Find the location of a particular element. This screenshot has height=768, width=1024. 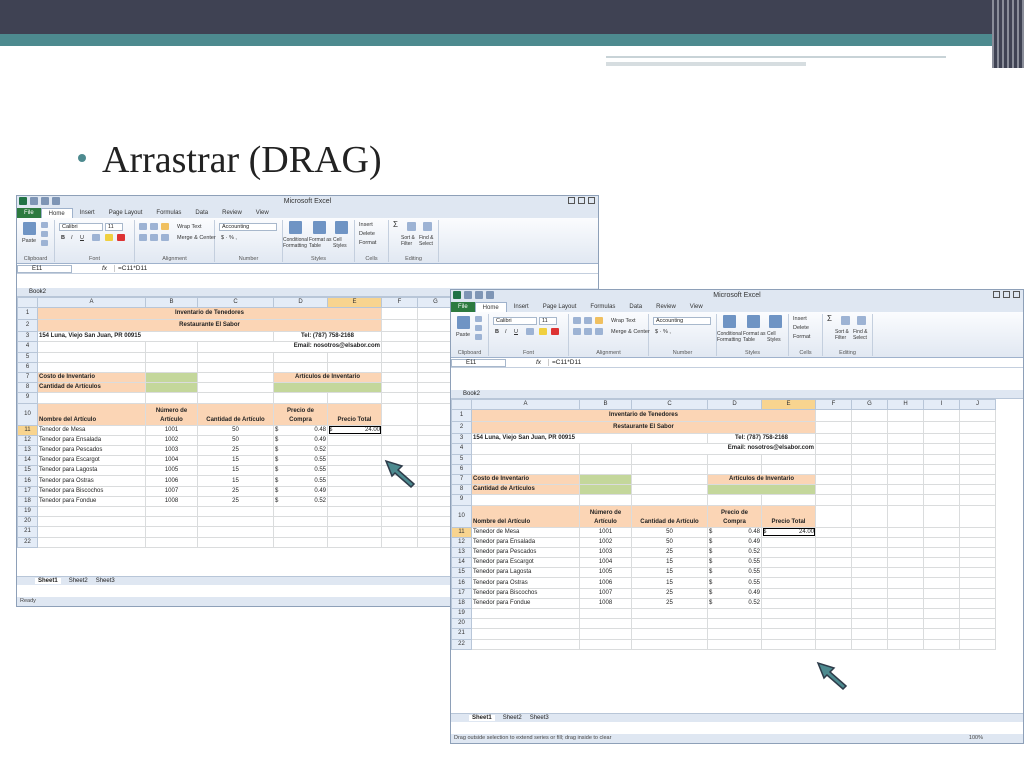

header-precio: Precio de Compra is located at coordinates (734, 516).